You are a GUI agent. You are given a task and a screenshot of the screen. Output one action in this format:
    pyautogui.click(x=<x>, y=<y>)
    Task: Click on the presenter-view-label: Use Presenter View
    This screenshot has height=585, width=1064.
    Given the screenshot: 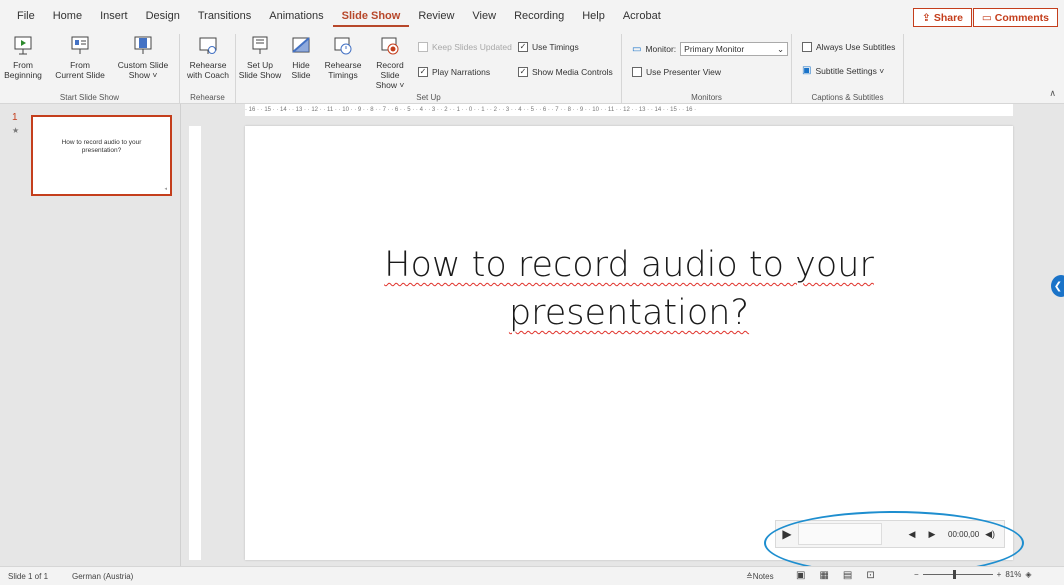 What is the action you would take?
    pyautogui.click(x=683, y=72)
    